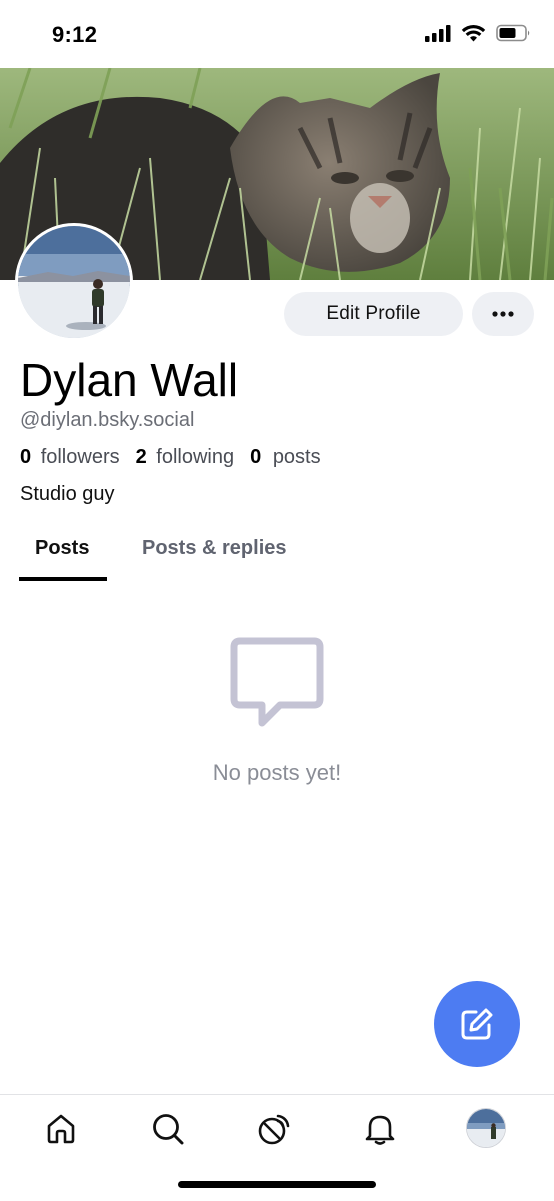 The height and width of the screenshot is (1201, 554). Describe the element at coordinates (62, 548) in the screenshot. I see `tab-posts: Posts` at that location.